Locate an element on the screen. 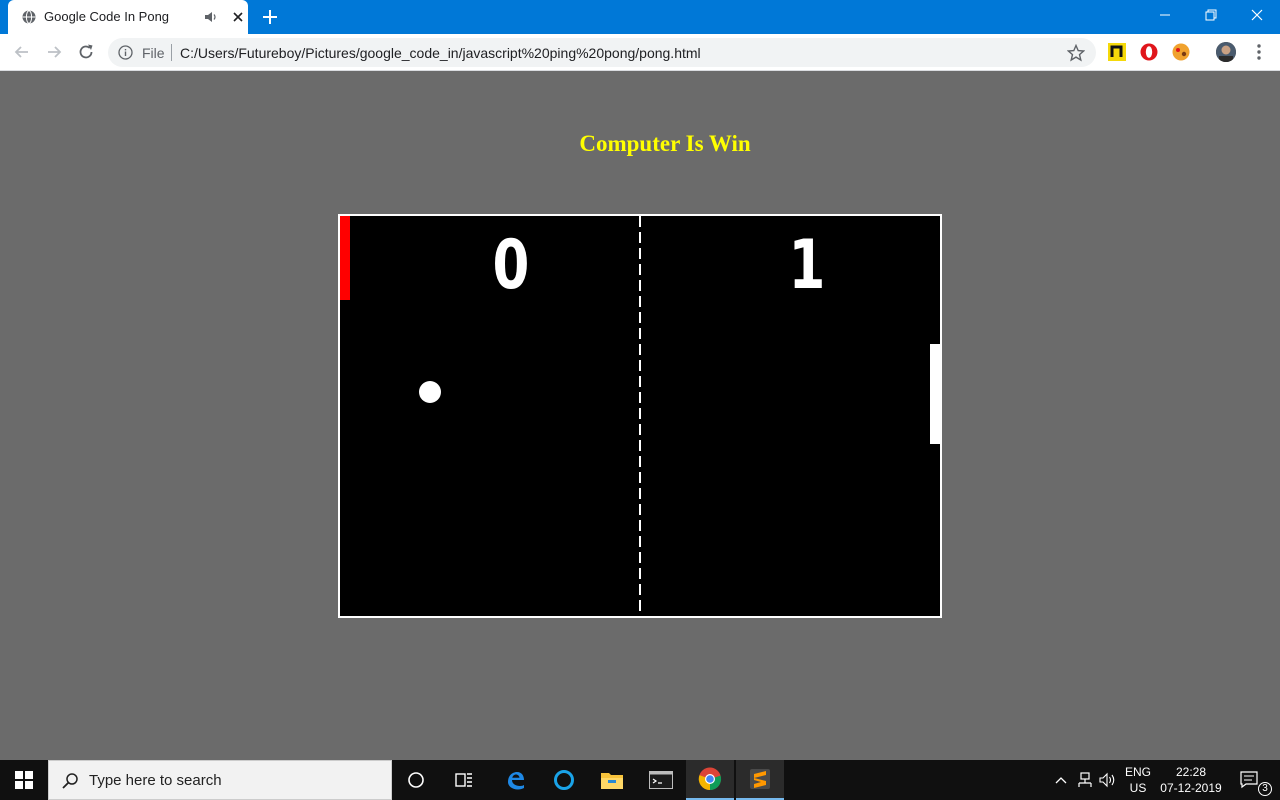  input-language: ENG US is located at coordinates (1138, 780).